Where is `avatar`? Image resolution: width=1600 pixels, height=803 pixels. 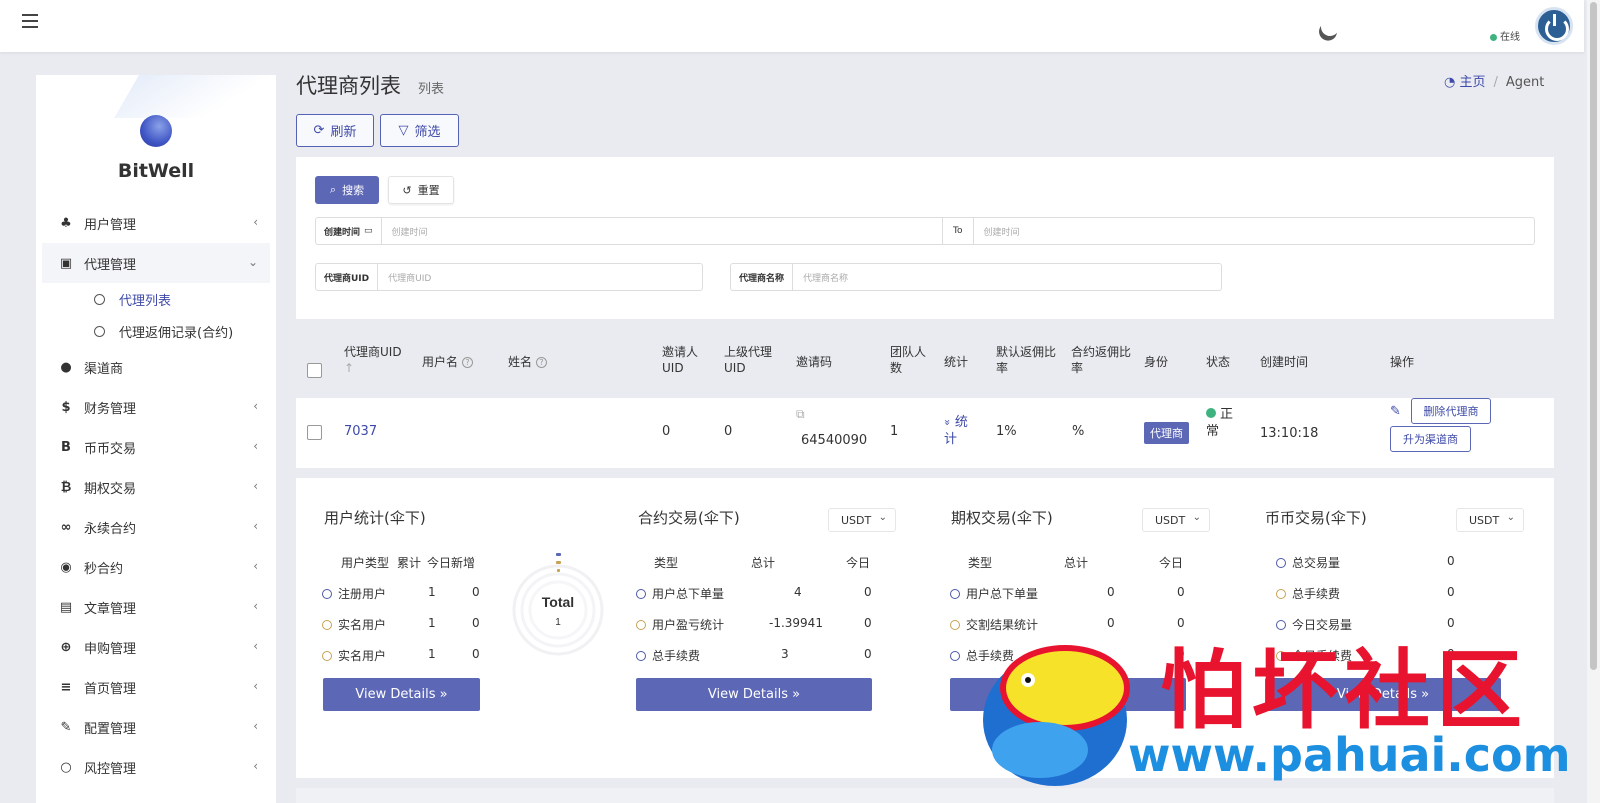 avatar is located at coordinates (1554, 26).